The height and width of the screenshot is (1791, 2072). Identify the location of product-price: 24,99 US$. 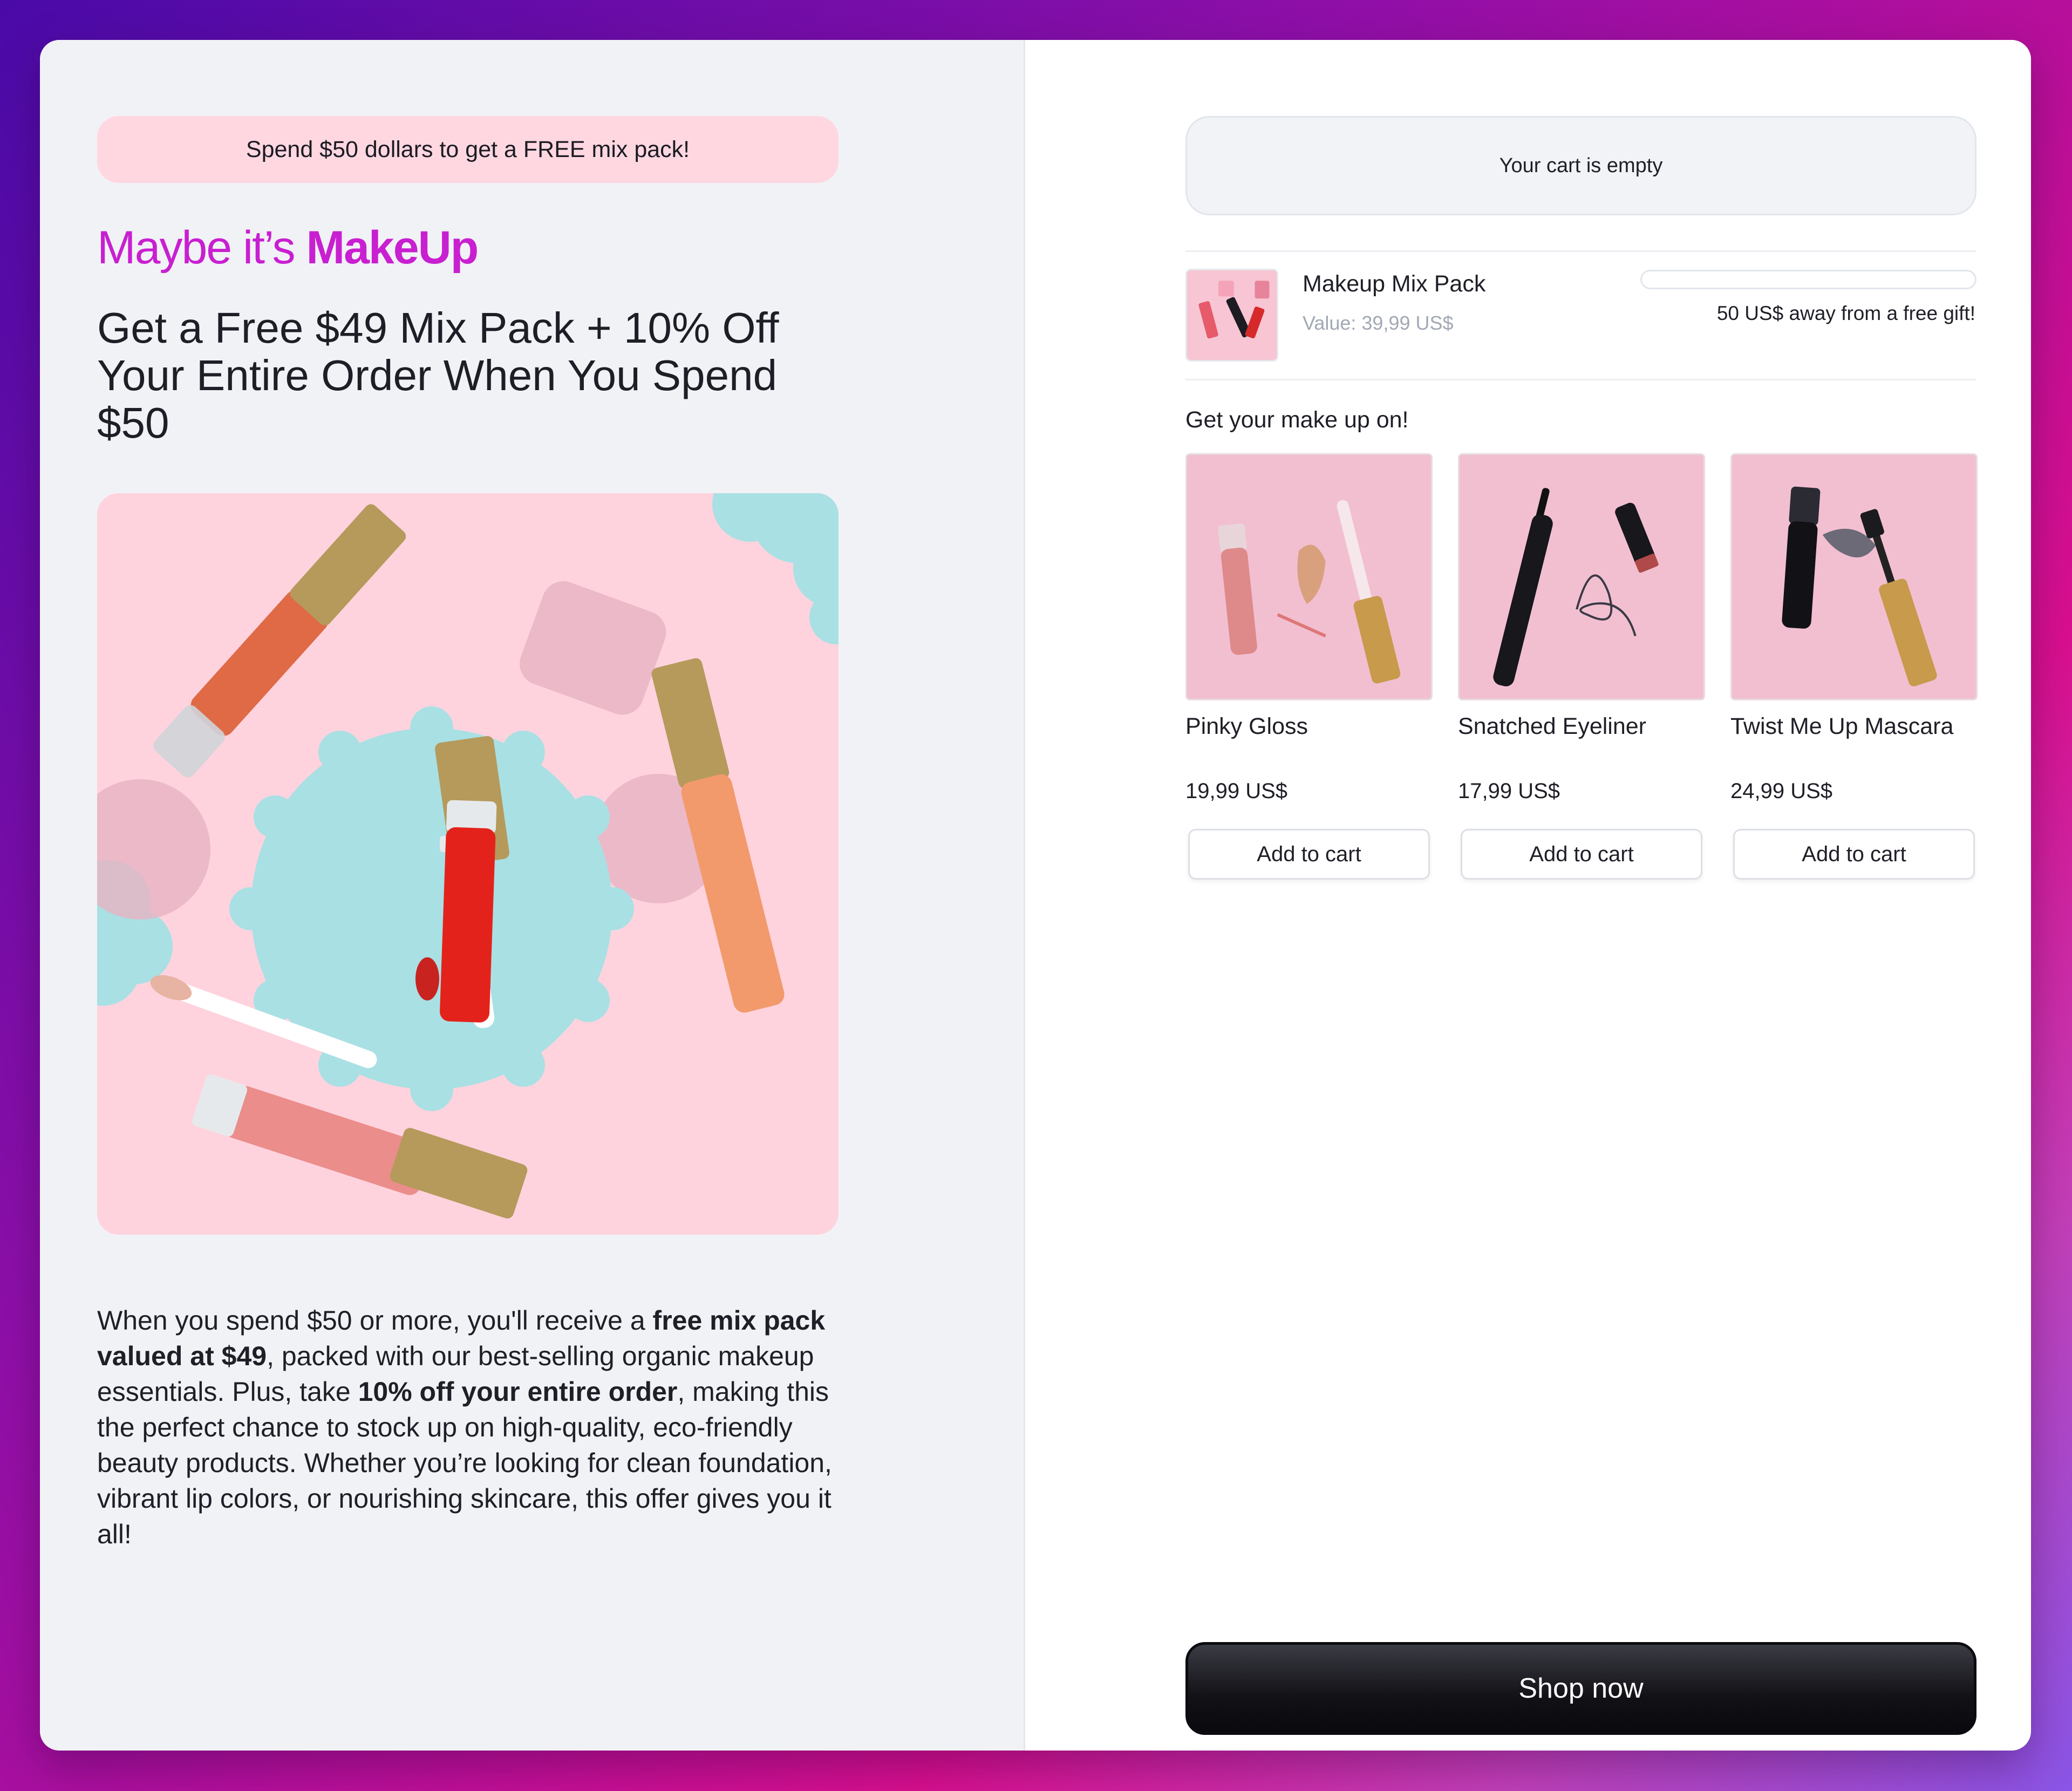
(1781, 791).